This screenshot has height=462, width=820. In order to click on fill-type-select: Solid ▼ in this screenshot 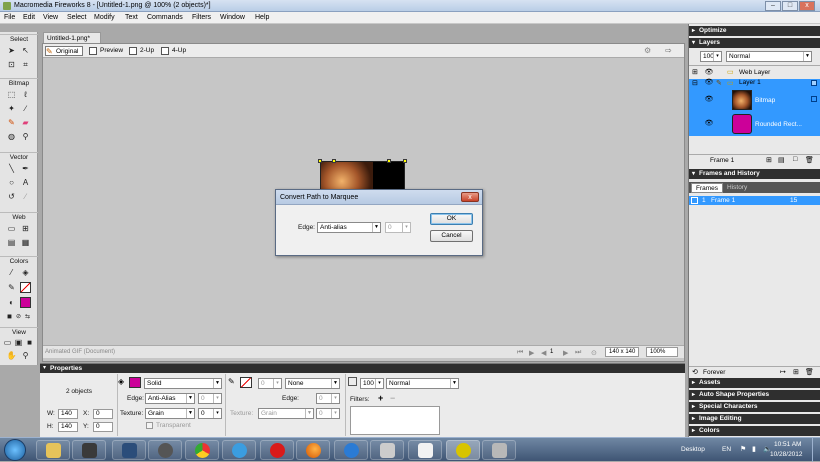, I will do `click(183, 383)`.